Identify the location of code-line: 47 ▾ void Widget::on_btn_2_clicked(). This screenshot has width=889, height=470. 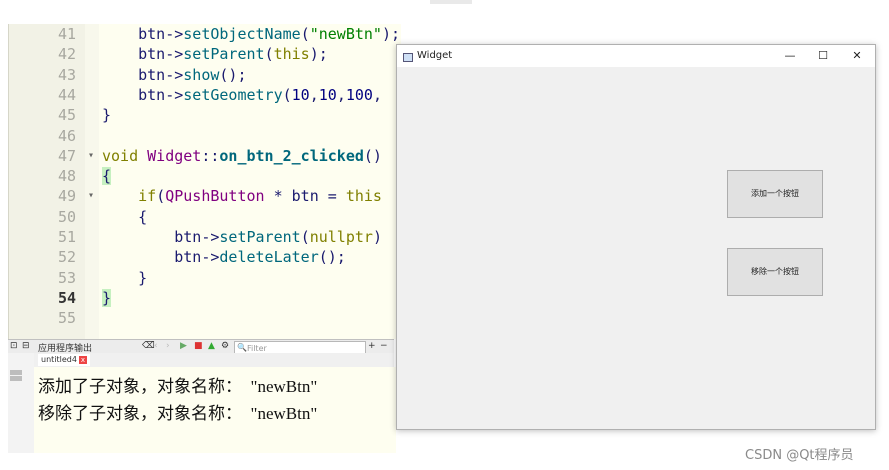
(205, 156).